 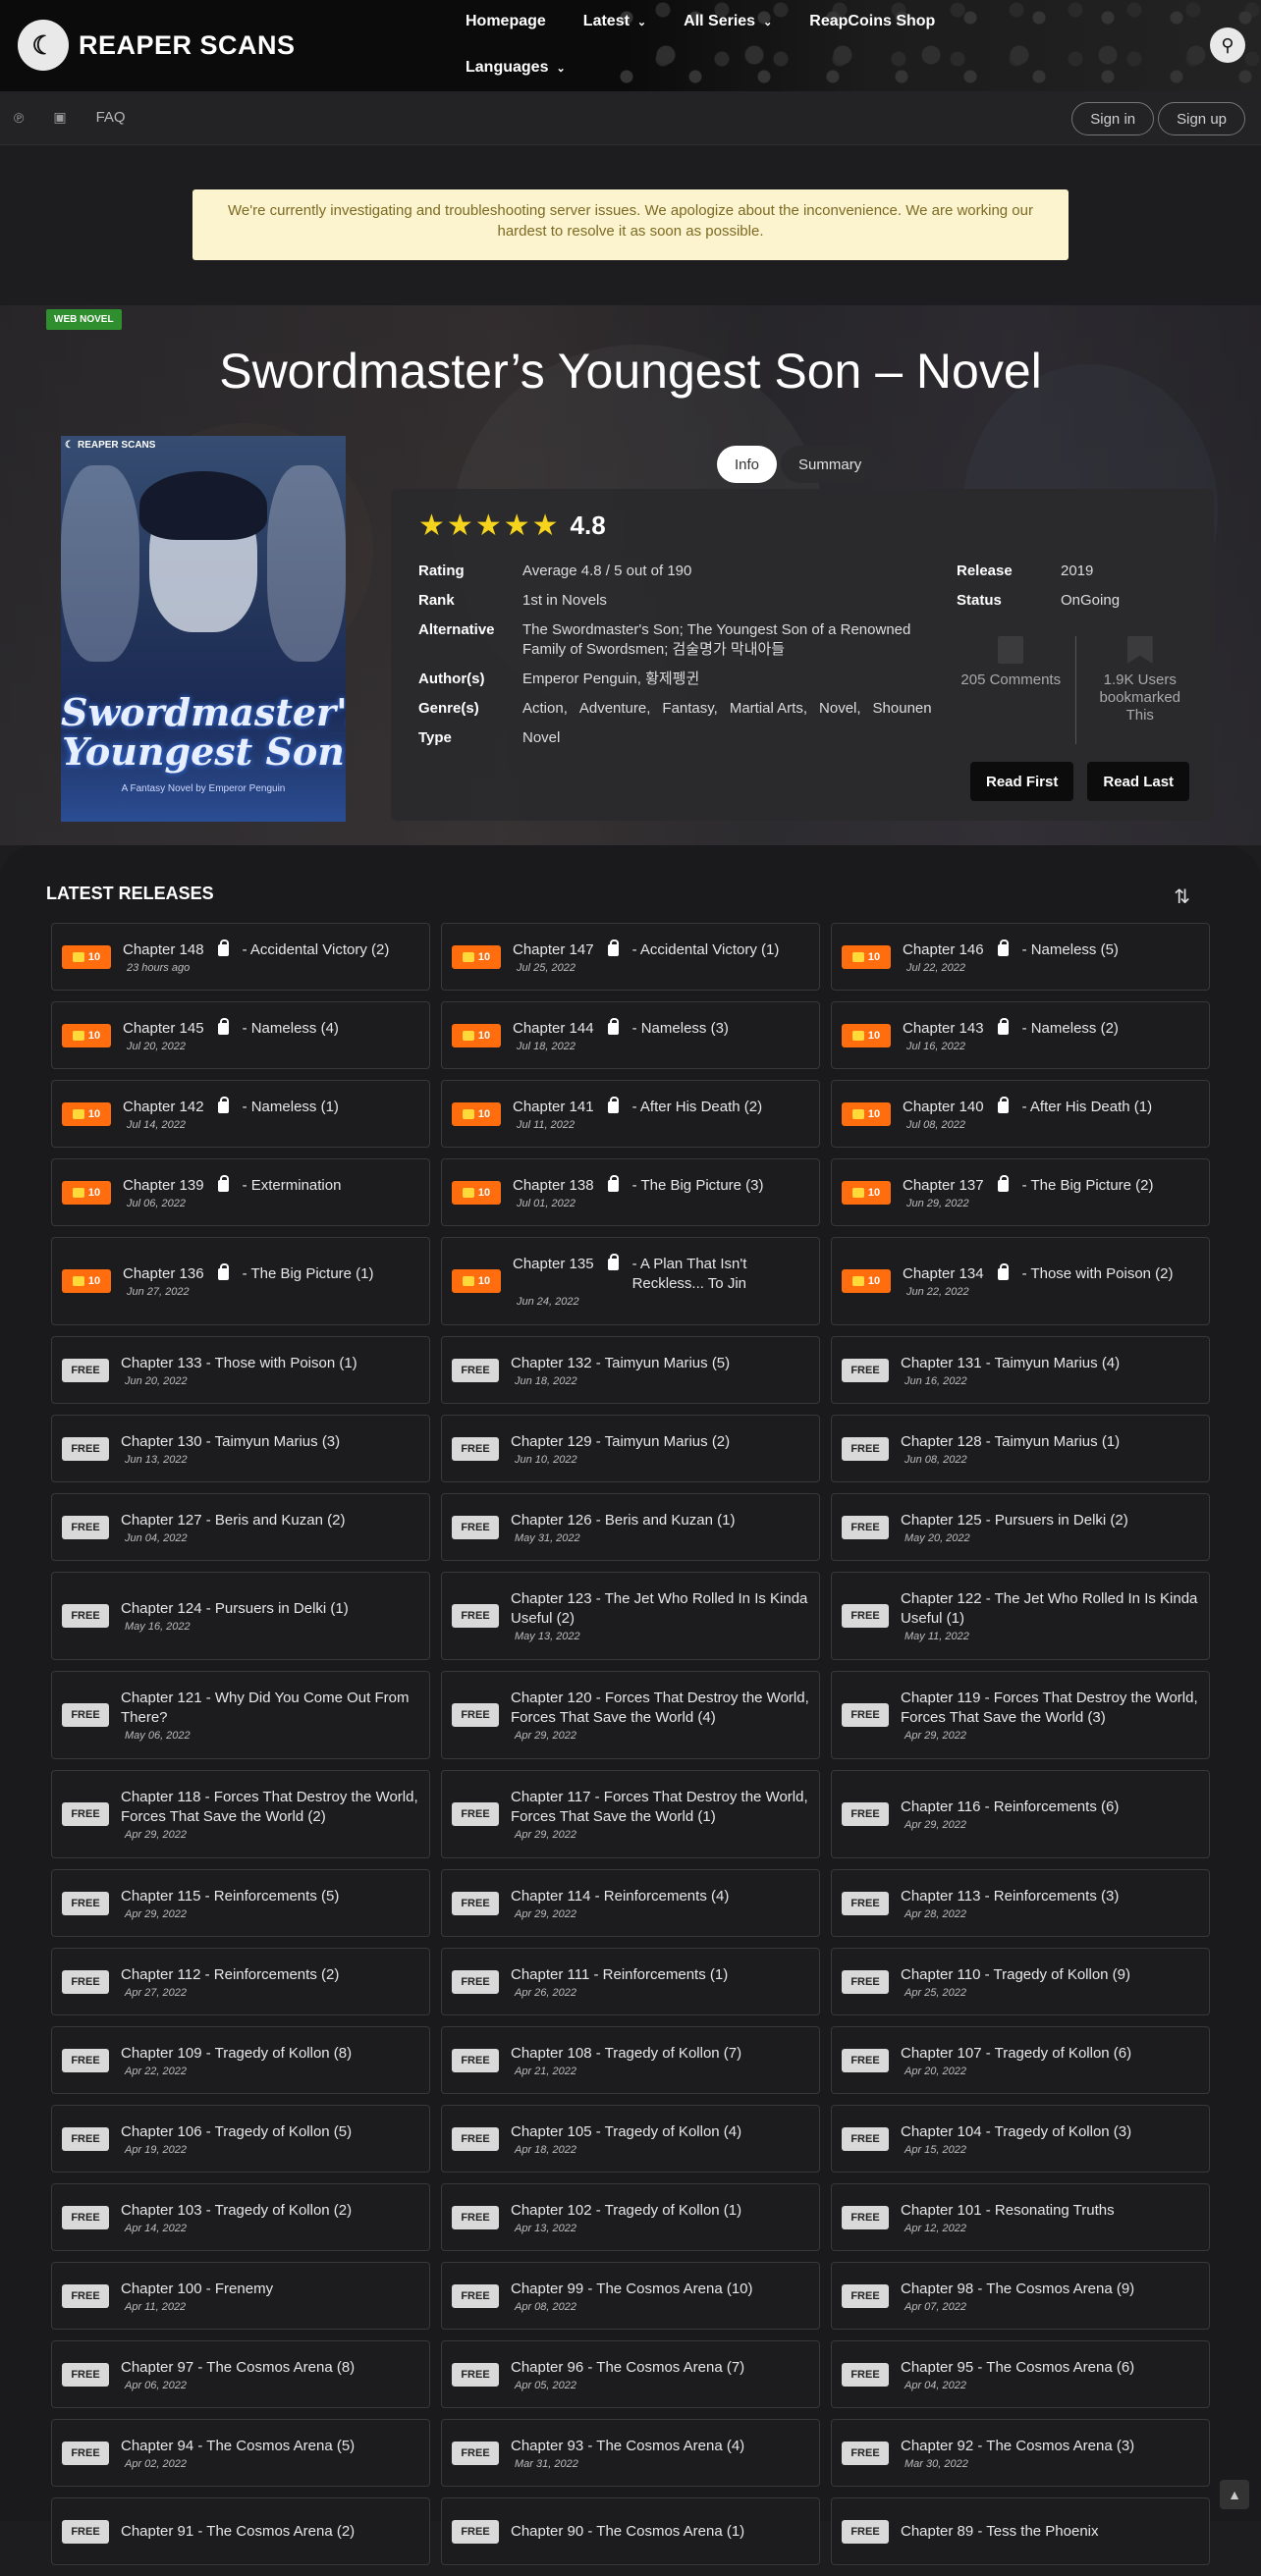 I want to click on signin-button: Sign in, so click(x=1113, y=118).